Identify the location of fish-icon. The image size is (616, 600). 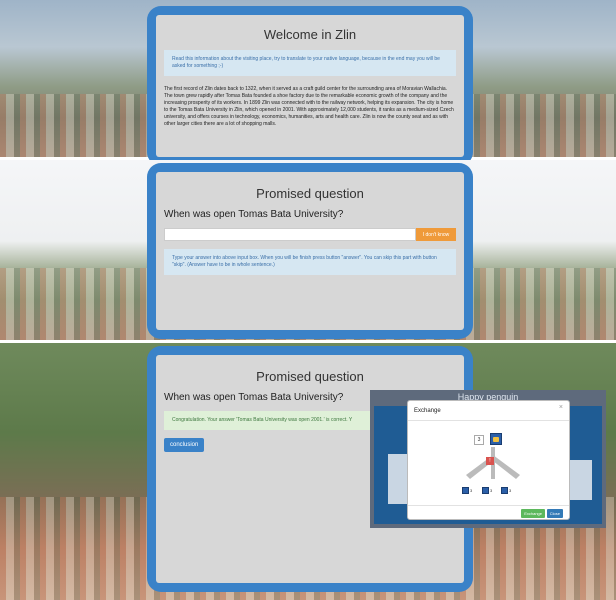
(496, 439).